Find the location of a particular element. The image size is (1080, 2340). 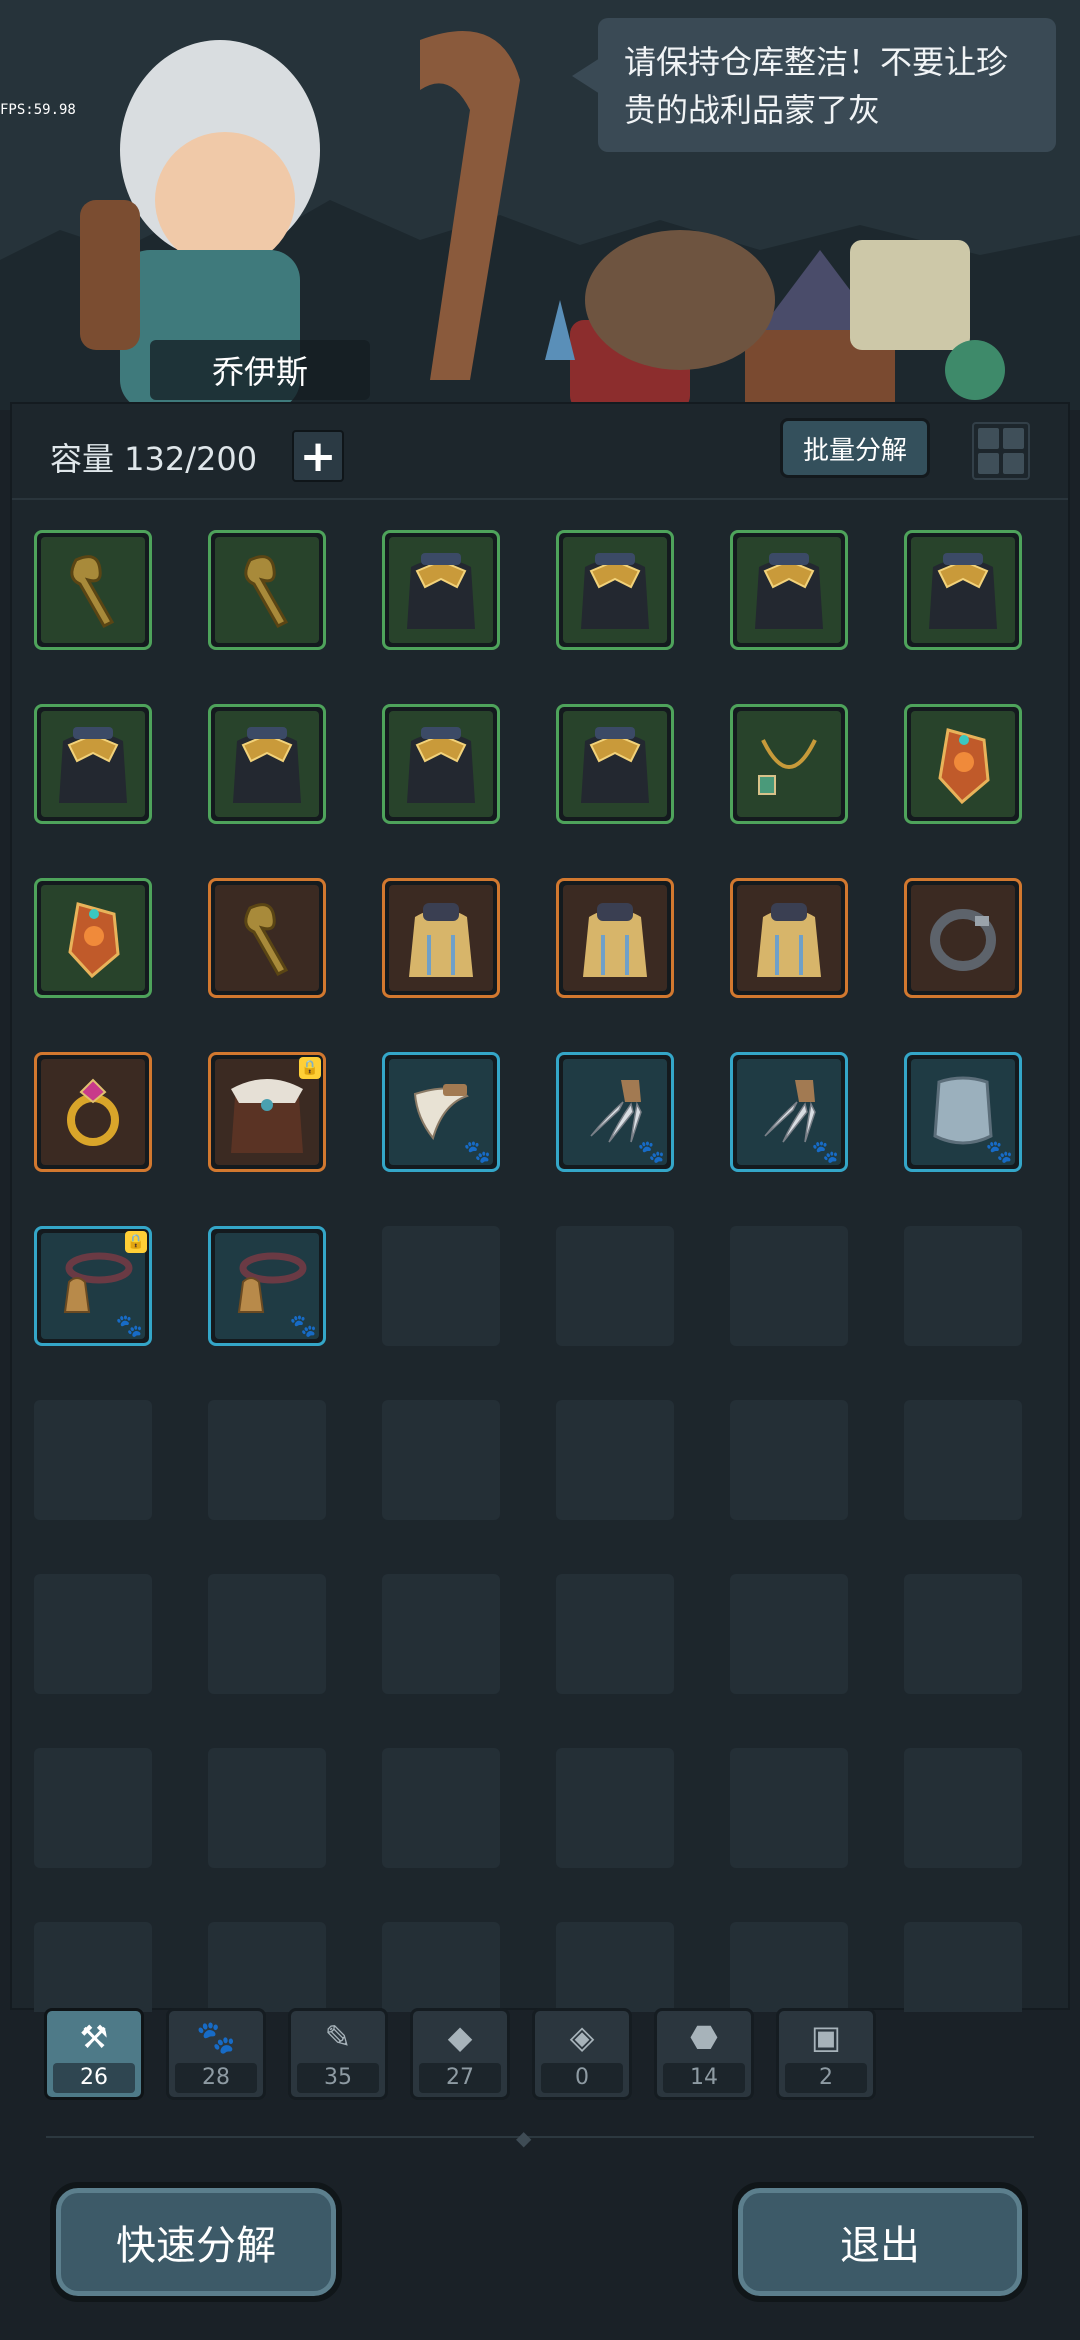

category-tab-weapon-tools: ⚒ 26 is located at coordinates (94, 2054).